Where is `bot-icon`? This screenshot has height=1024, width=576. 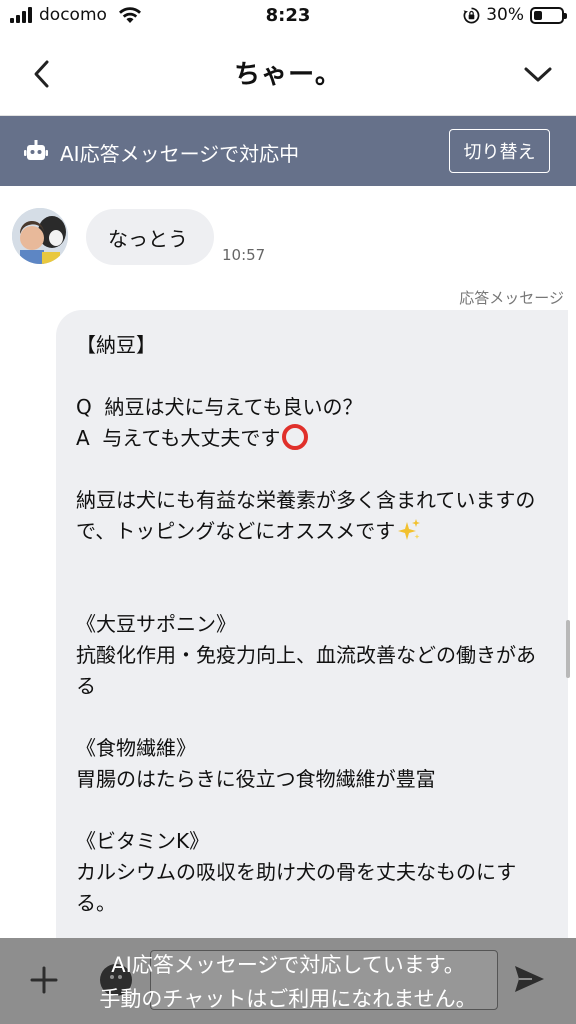
bot-icon is located at coordinates (36, 150).